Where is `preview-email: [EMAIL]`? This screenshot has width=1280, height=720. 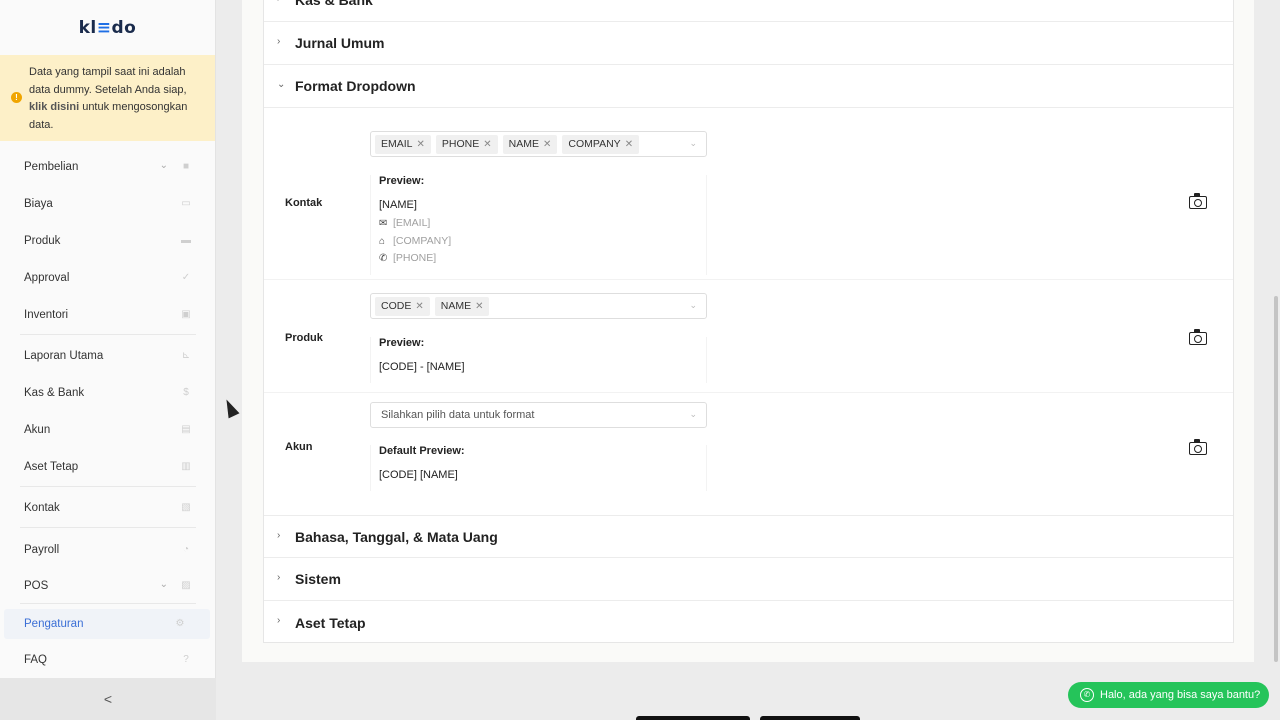 preview-email: [EMAIL] is located at coordinates (412, 223).